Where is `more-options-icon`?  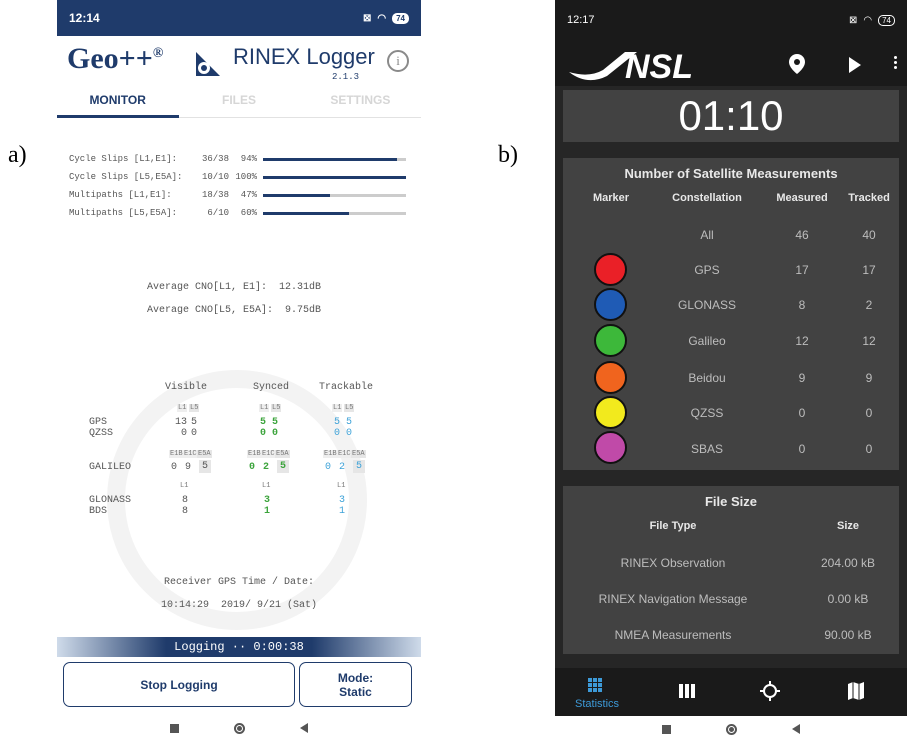 more-options-icon is located at coordinates (895, 63).